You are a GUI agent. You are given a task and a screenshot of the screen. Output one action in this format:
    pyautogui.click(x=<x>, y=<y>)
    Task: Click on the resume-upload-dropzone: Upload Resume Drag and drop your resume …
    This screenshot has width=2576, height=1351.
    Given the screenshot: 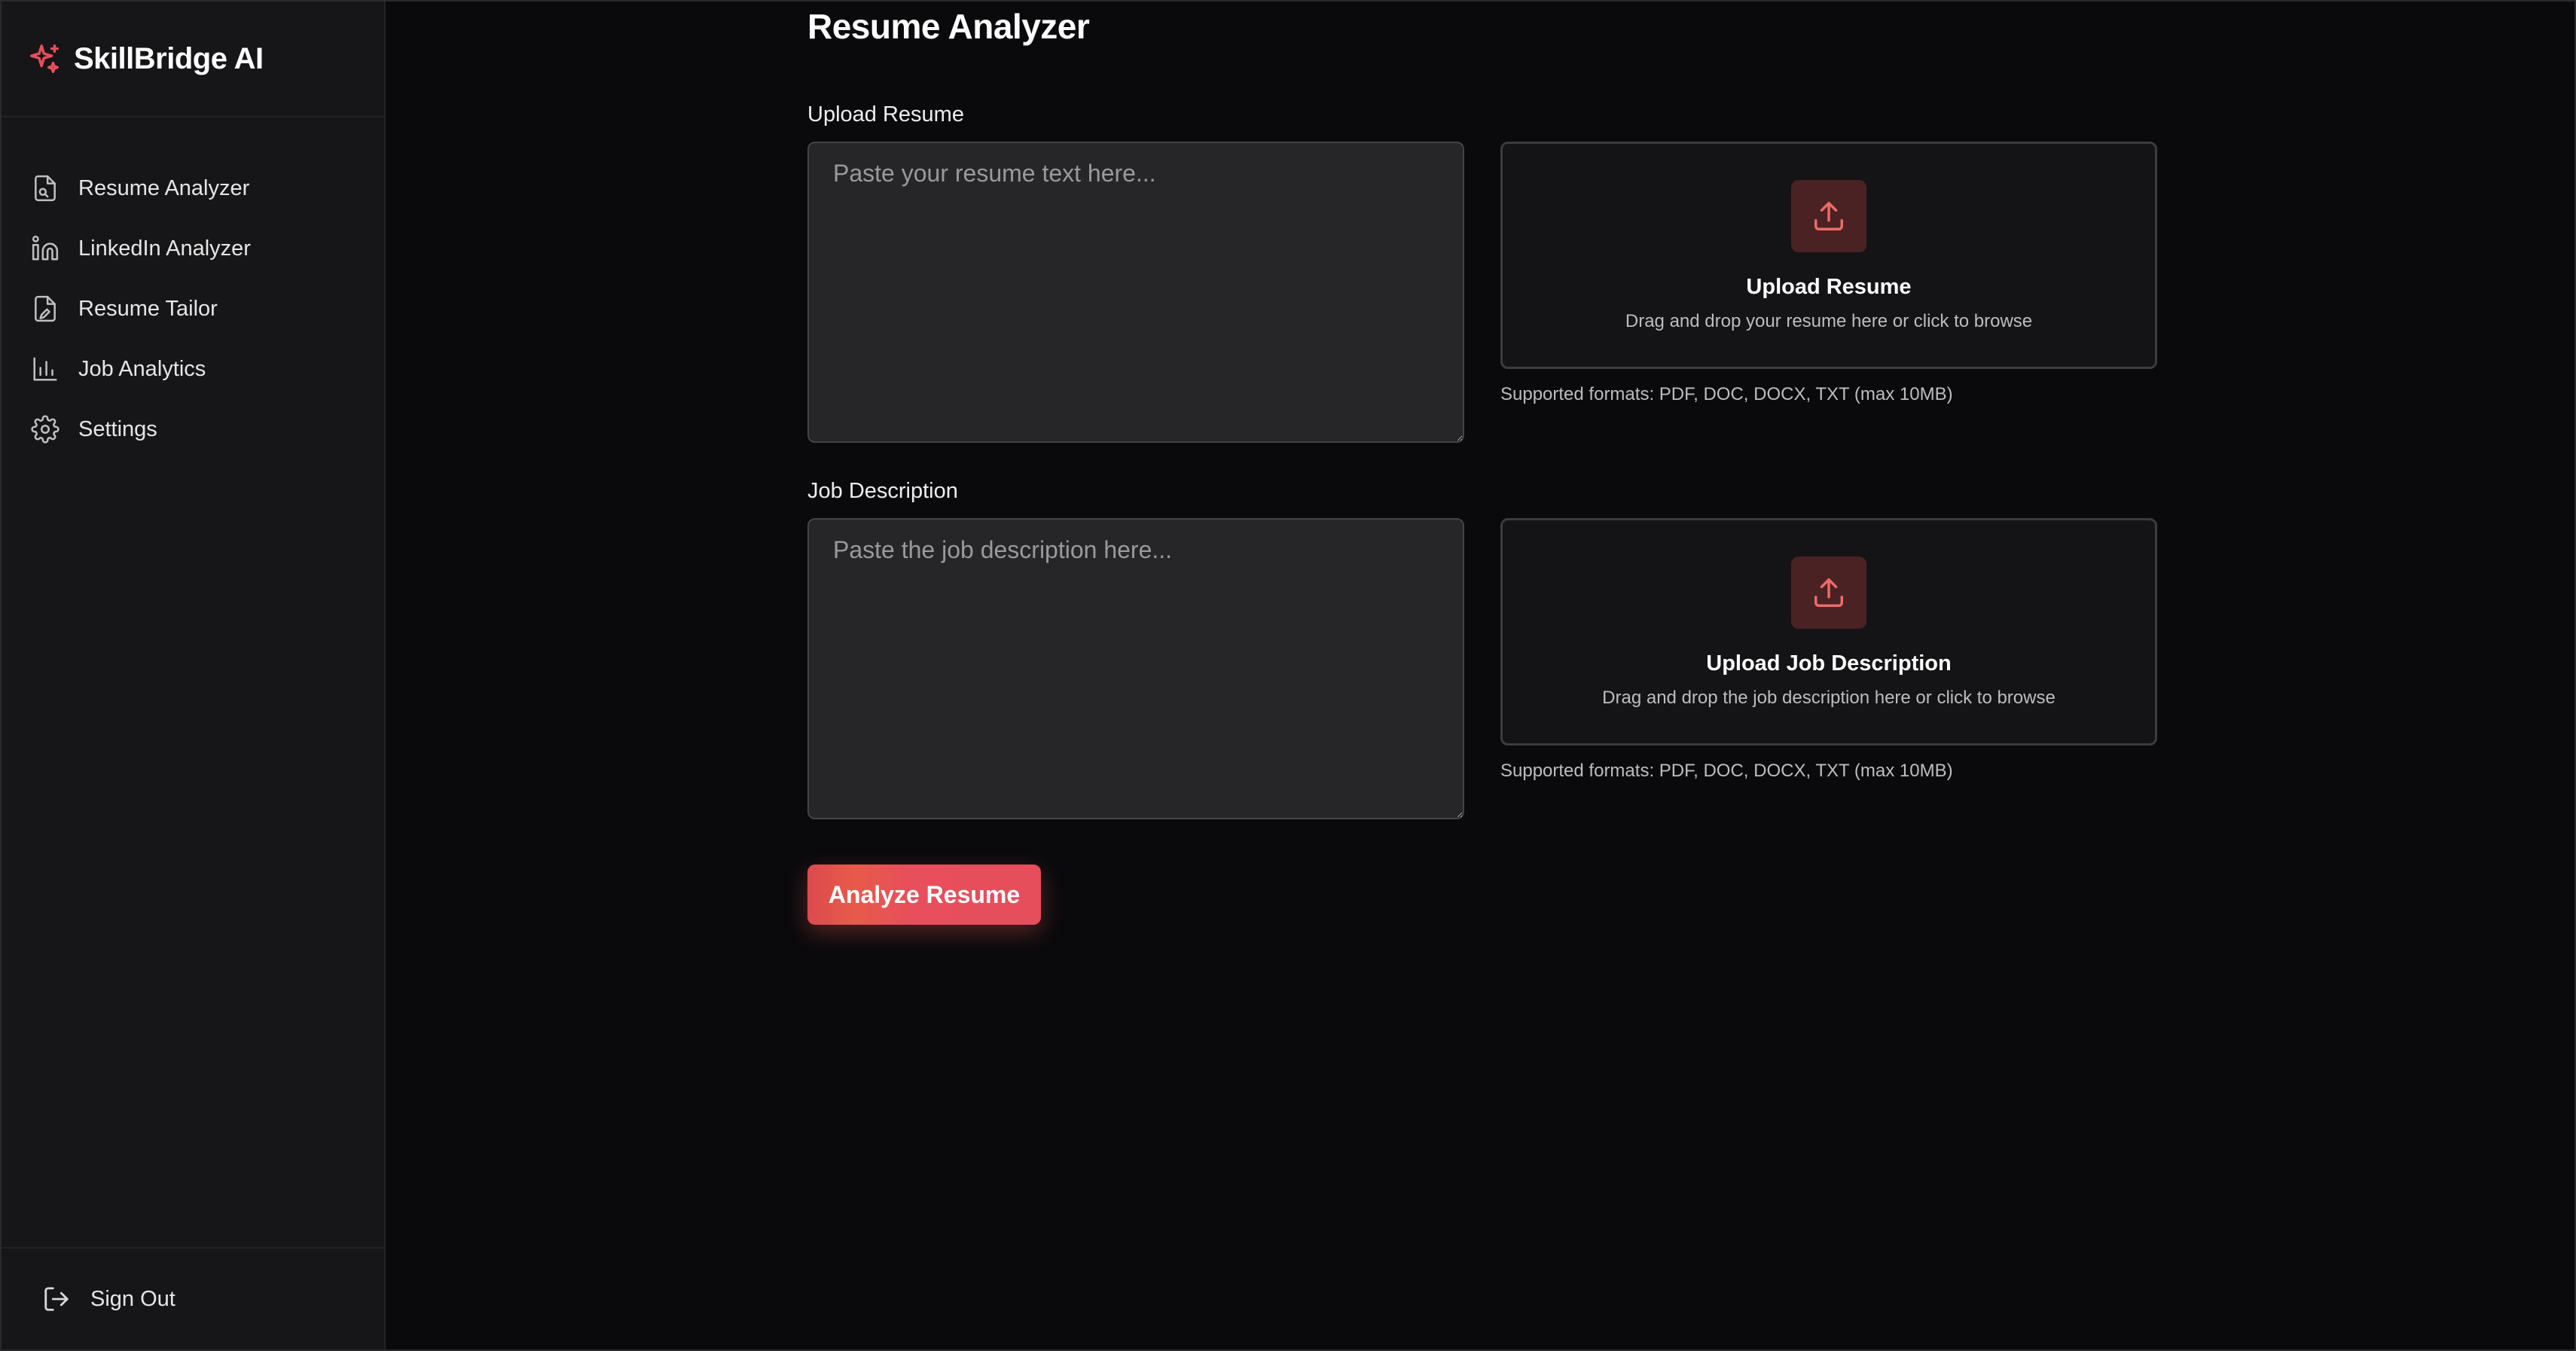 What is the action you would take?
    pyautogui.click(x=1829, y=255)
    